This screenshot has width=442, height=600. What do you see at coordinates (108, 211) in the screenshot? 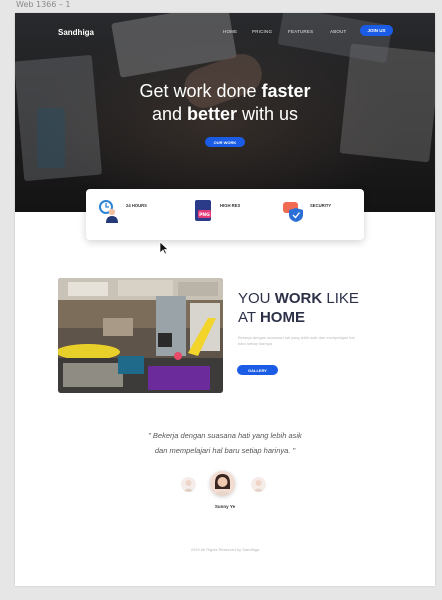
I see `clock-person-icon` at bounding box center [108, 211].